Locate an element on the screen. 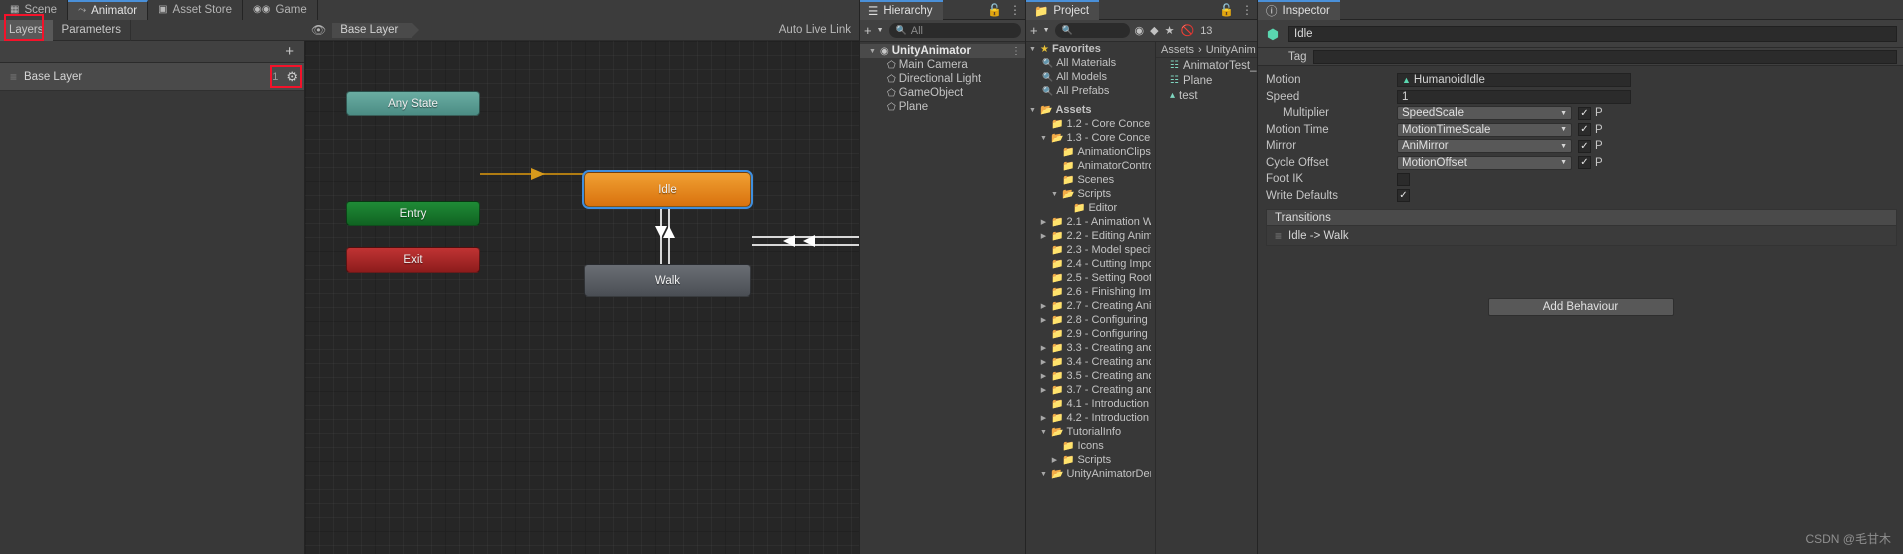 This screenshot has height=554, width=1903. cycle-offset-parameter-checkbox: ✓ is located at coordinates (1584, 163).